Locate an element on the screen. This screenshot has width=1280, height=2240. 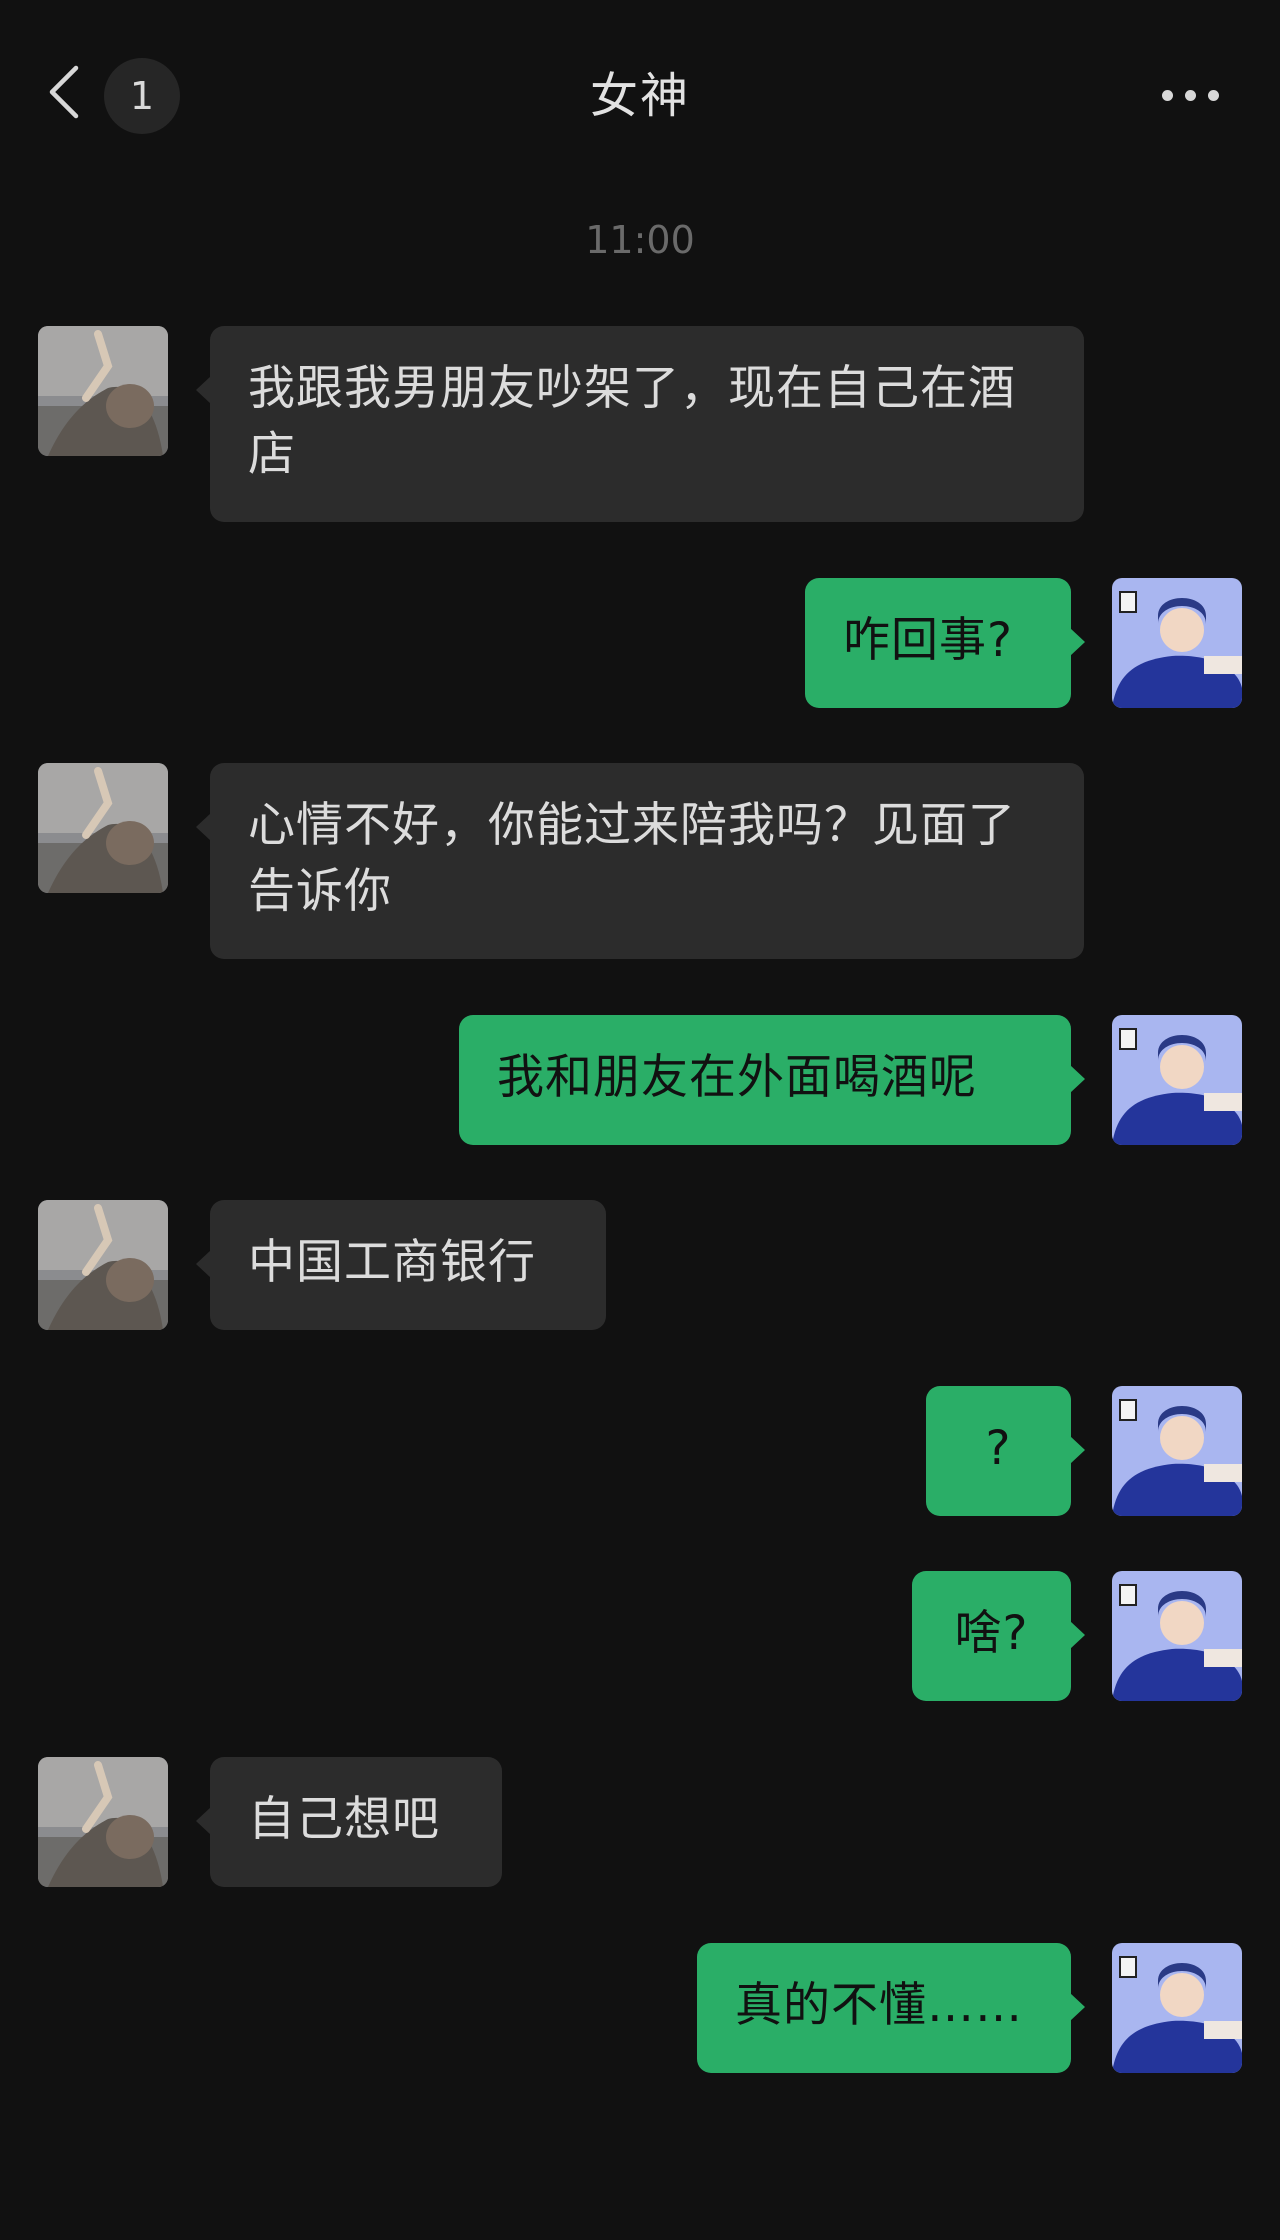
message-bubble-incoming: 我跟我男朋友吵架了，现在自己在酒店 is located at coordinates (640, 424).